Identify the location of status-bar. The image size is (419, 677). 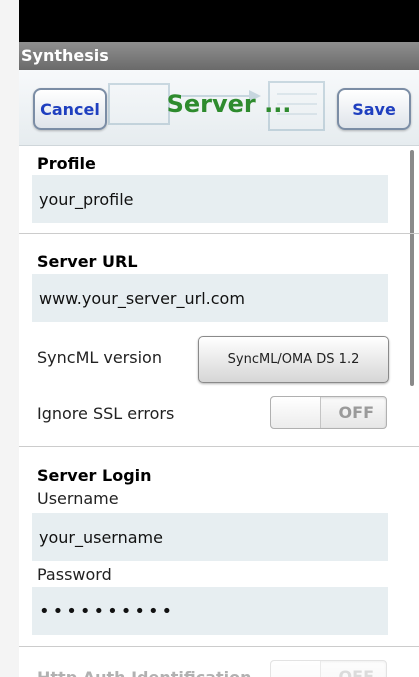
(219, 21).